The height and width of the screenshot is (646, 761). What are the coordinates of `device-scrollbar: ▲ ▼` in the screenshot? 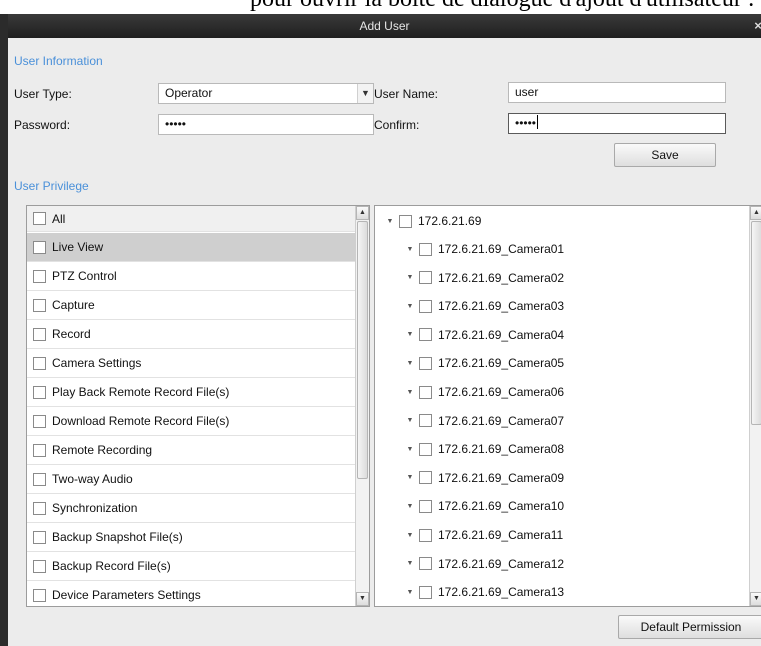 It's located at (755, 406).